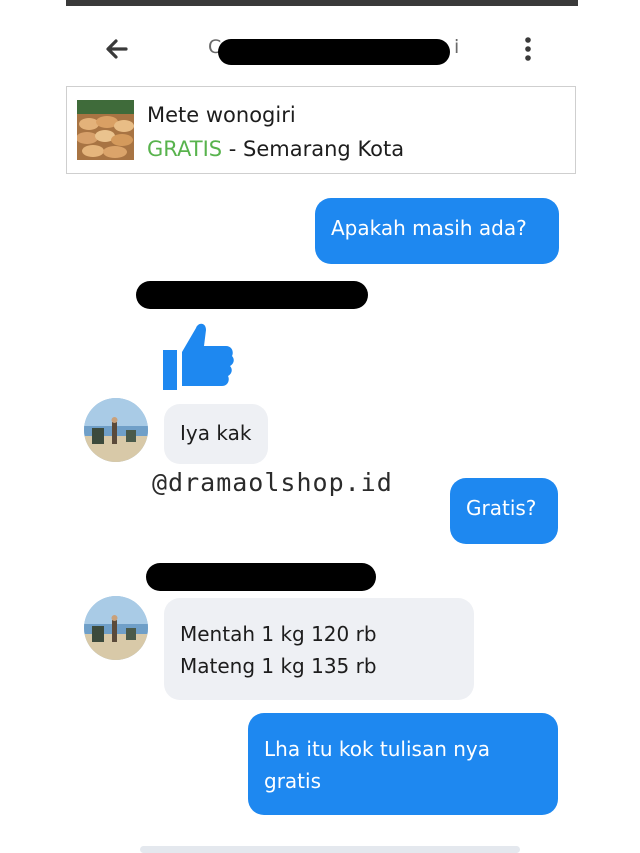 This screenshot has width=640, height=853. What do you see at coordinates (501, 508) in the screenshot?
I see `message-text: Gratis?` at bounding box center [501, 508].